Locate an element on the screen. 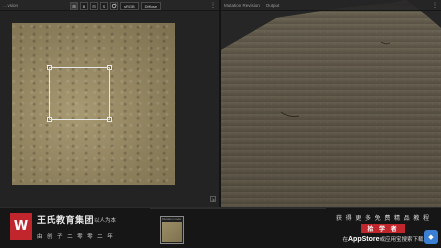 The width and height of the screenshot is (441, 248). toolbar-button-4: S is located at coordinates (104, 6).